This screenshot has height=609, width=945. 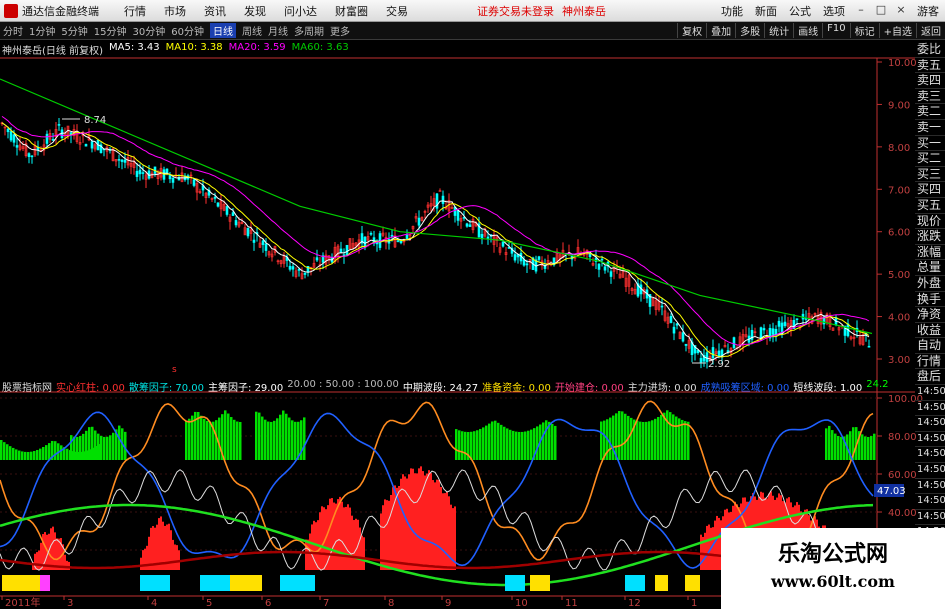 What do you see at coordinates (930, 284) in the screenshot?
I see `side-item-15: 外盘` at bounding box center [930, 284].